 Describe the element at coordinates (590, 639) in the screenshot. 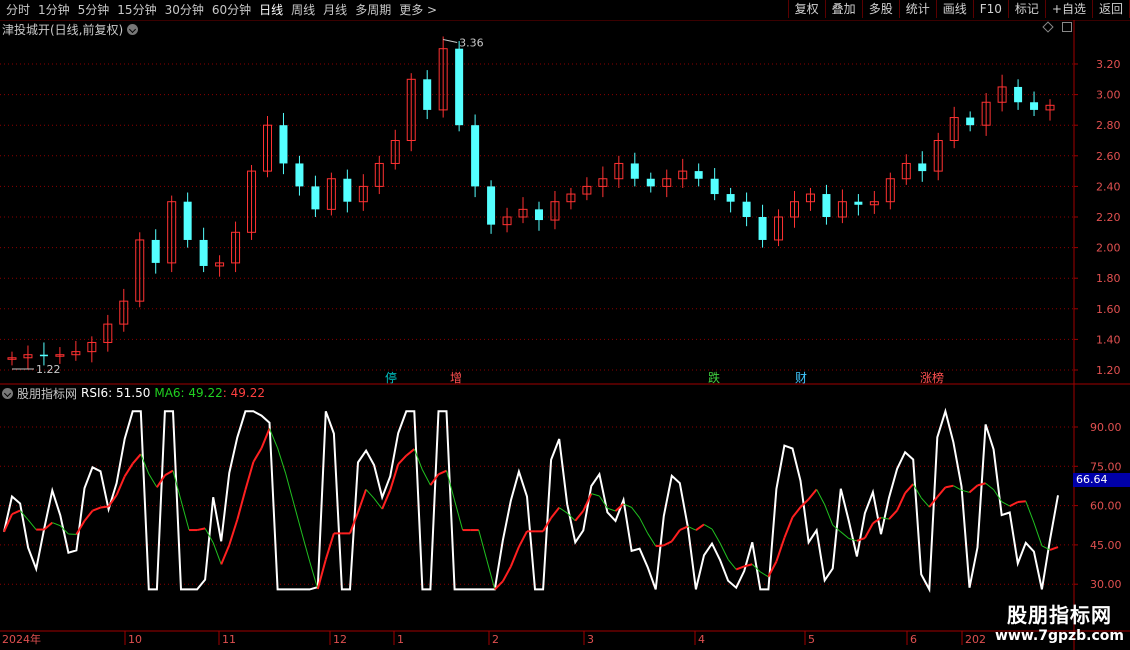

I see `x-axis-label: 3` at that location.